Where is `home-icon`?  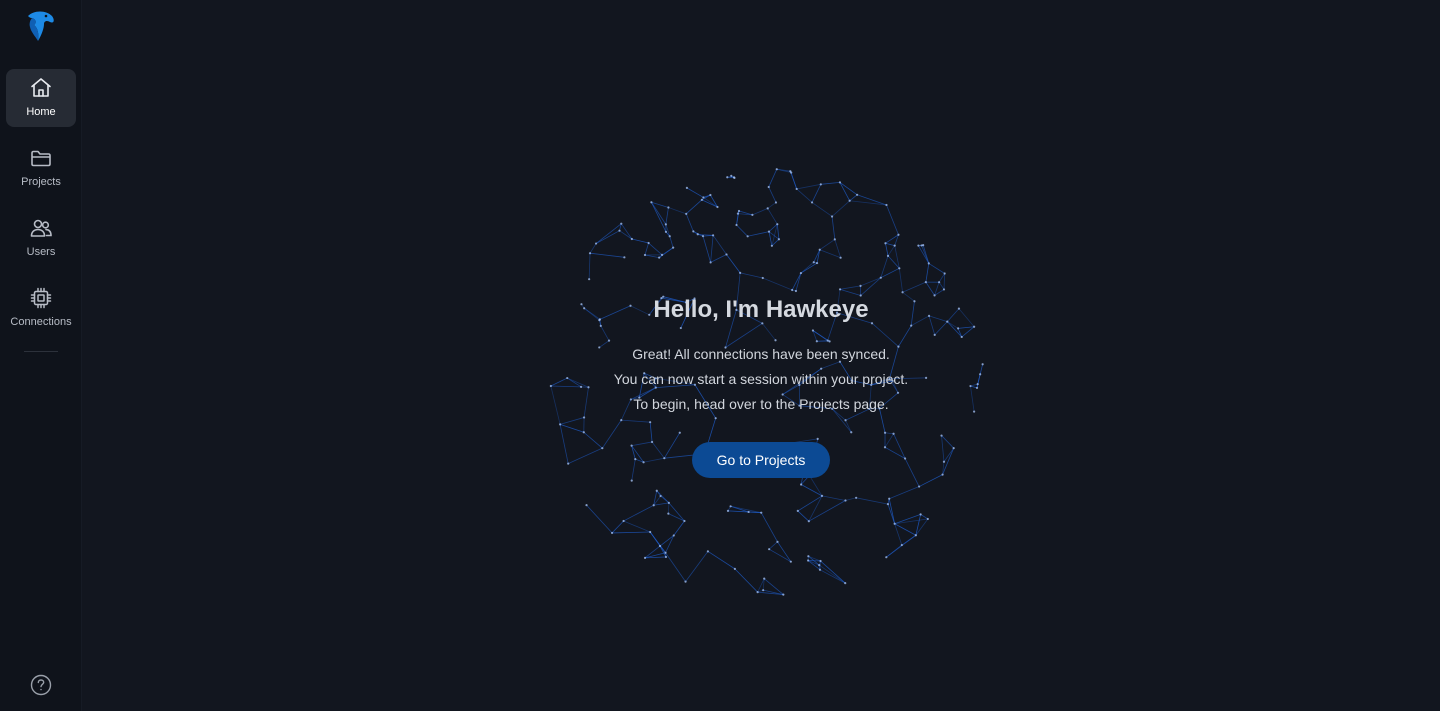
home-icon is located at coordinates (41, 87).